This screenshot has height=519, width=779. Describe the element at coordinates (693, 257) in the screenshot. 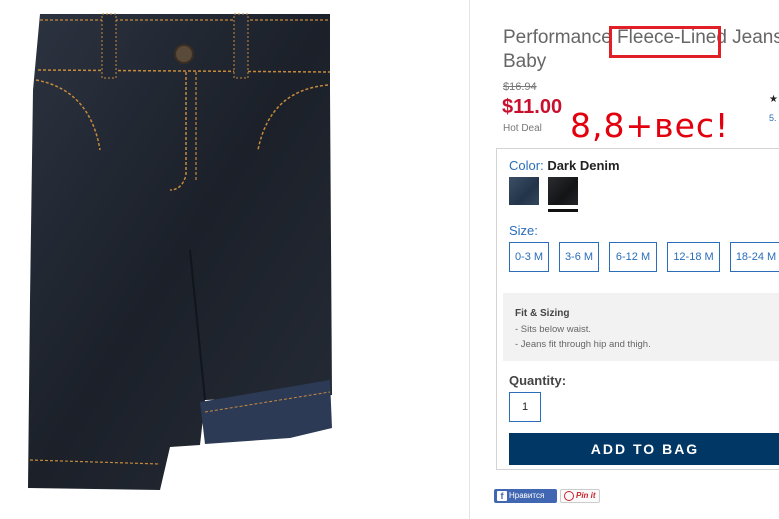

I see `size-12-18m-button: 12-18 M` at that location.